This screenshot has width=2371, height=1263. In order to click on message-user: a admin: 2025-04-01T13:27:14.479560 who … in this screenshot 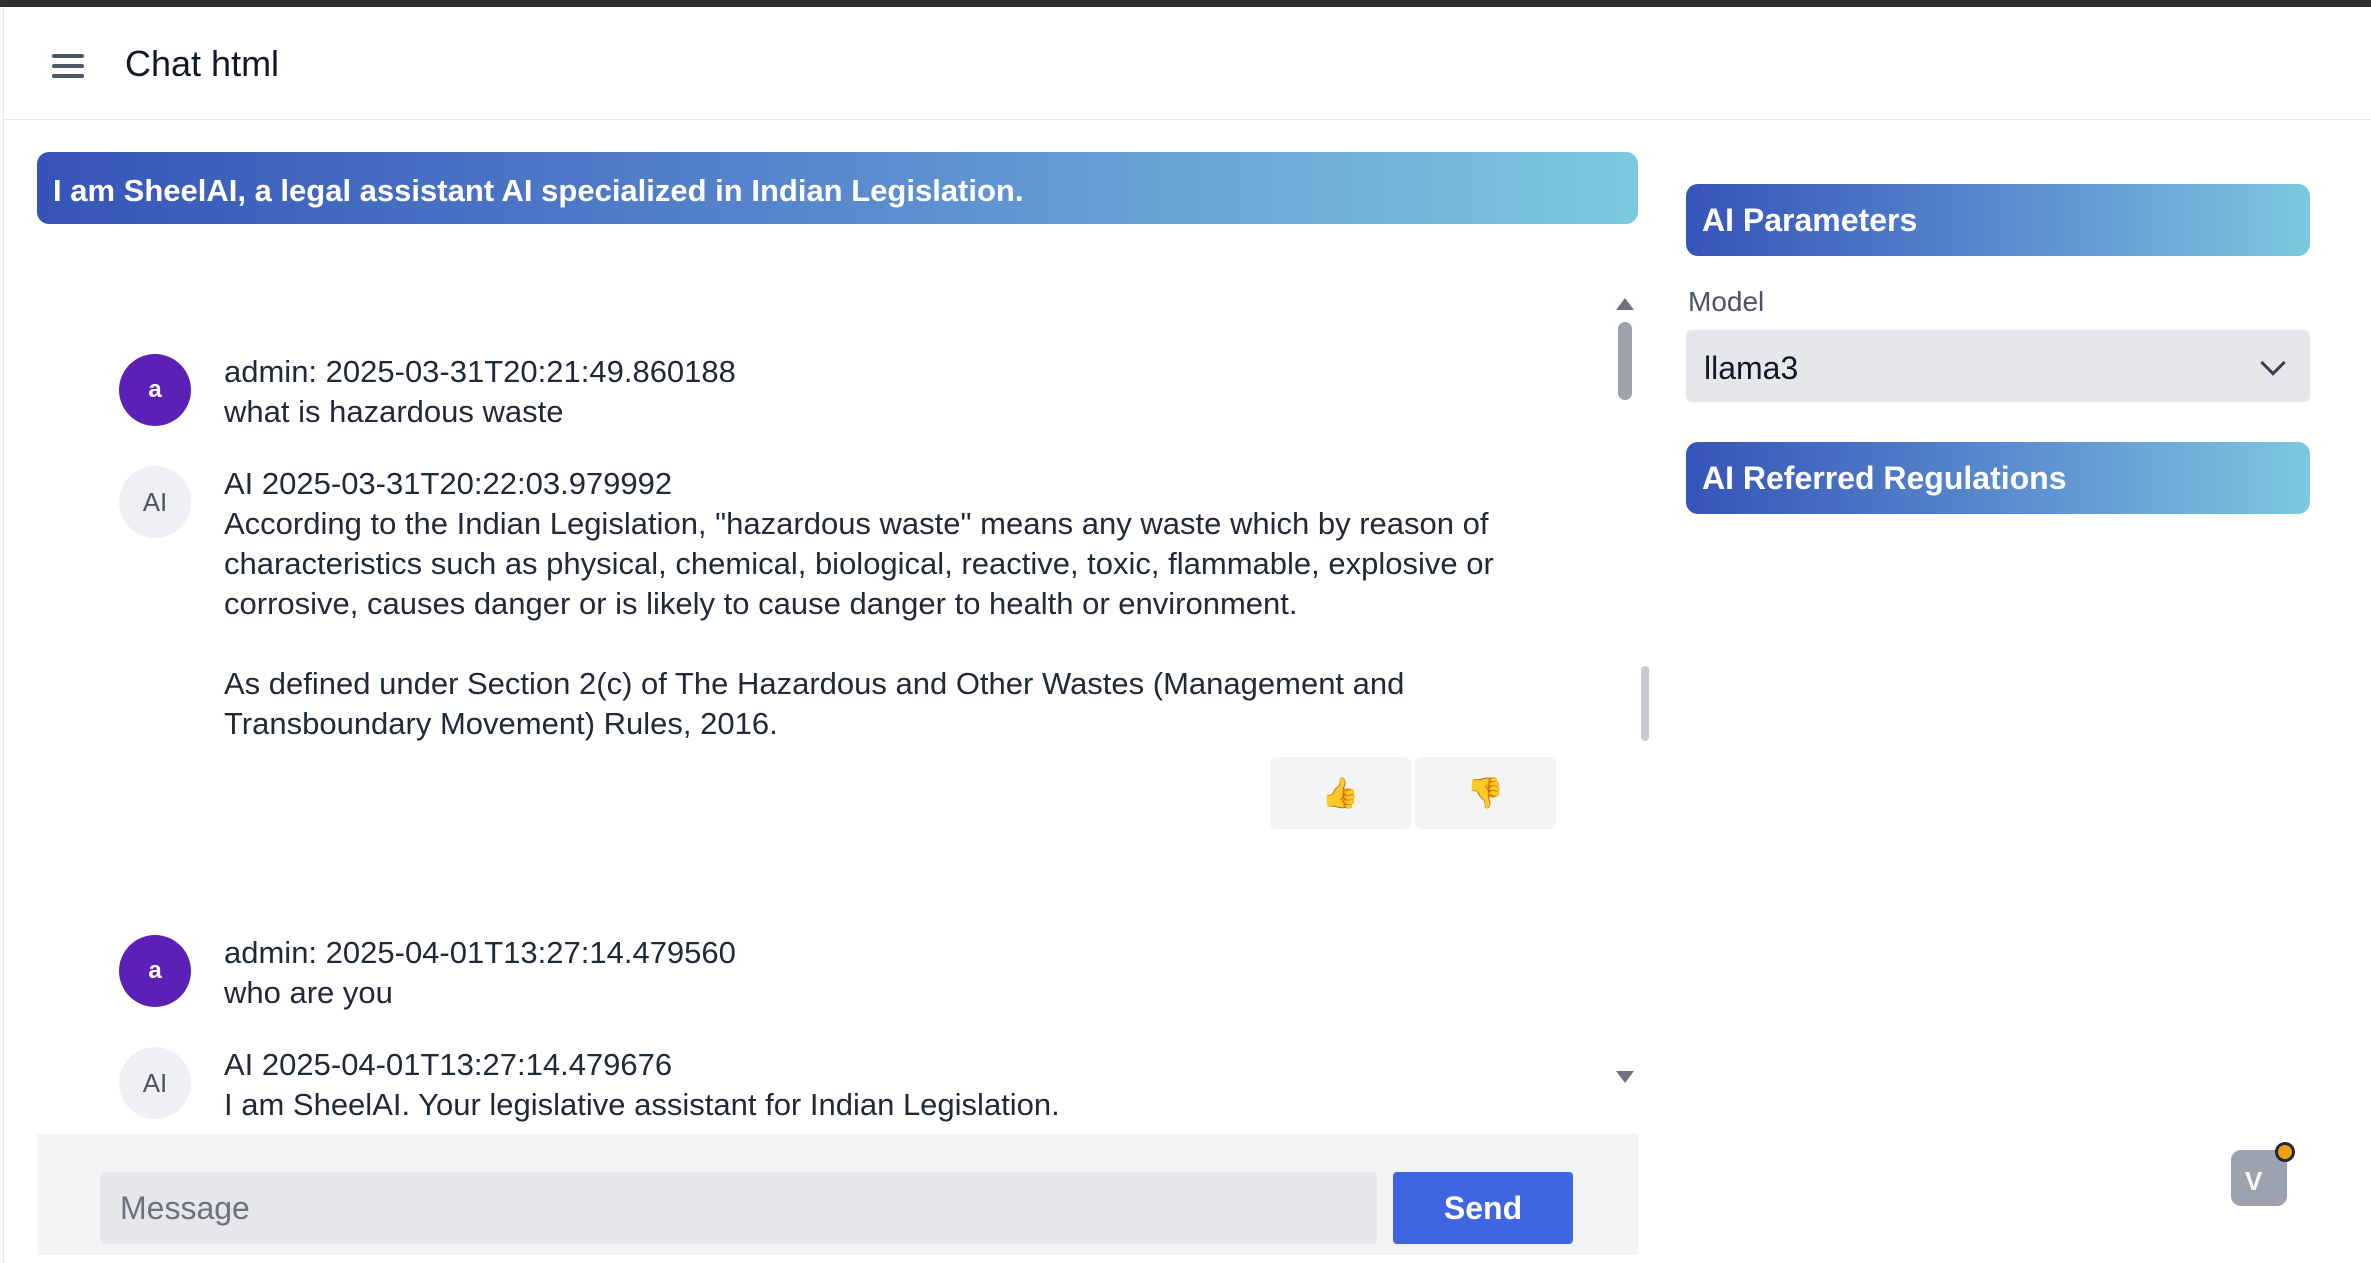, I will do `click(427, 974)`.